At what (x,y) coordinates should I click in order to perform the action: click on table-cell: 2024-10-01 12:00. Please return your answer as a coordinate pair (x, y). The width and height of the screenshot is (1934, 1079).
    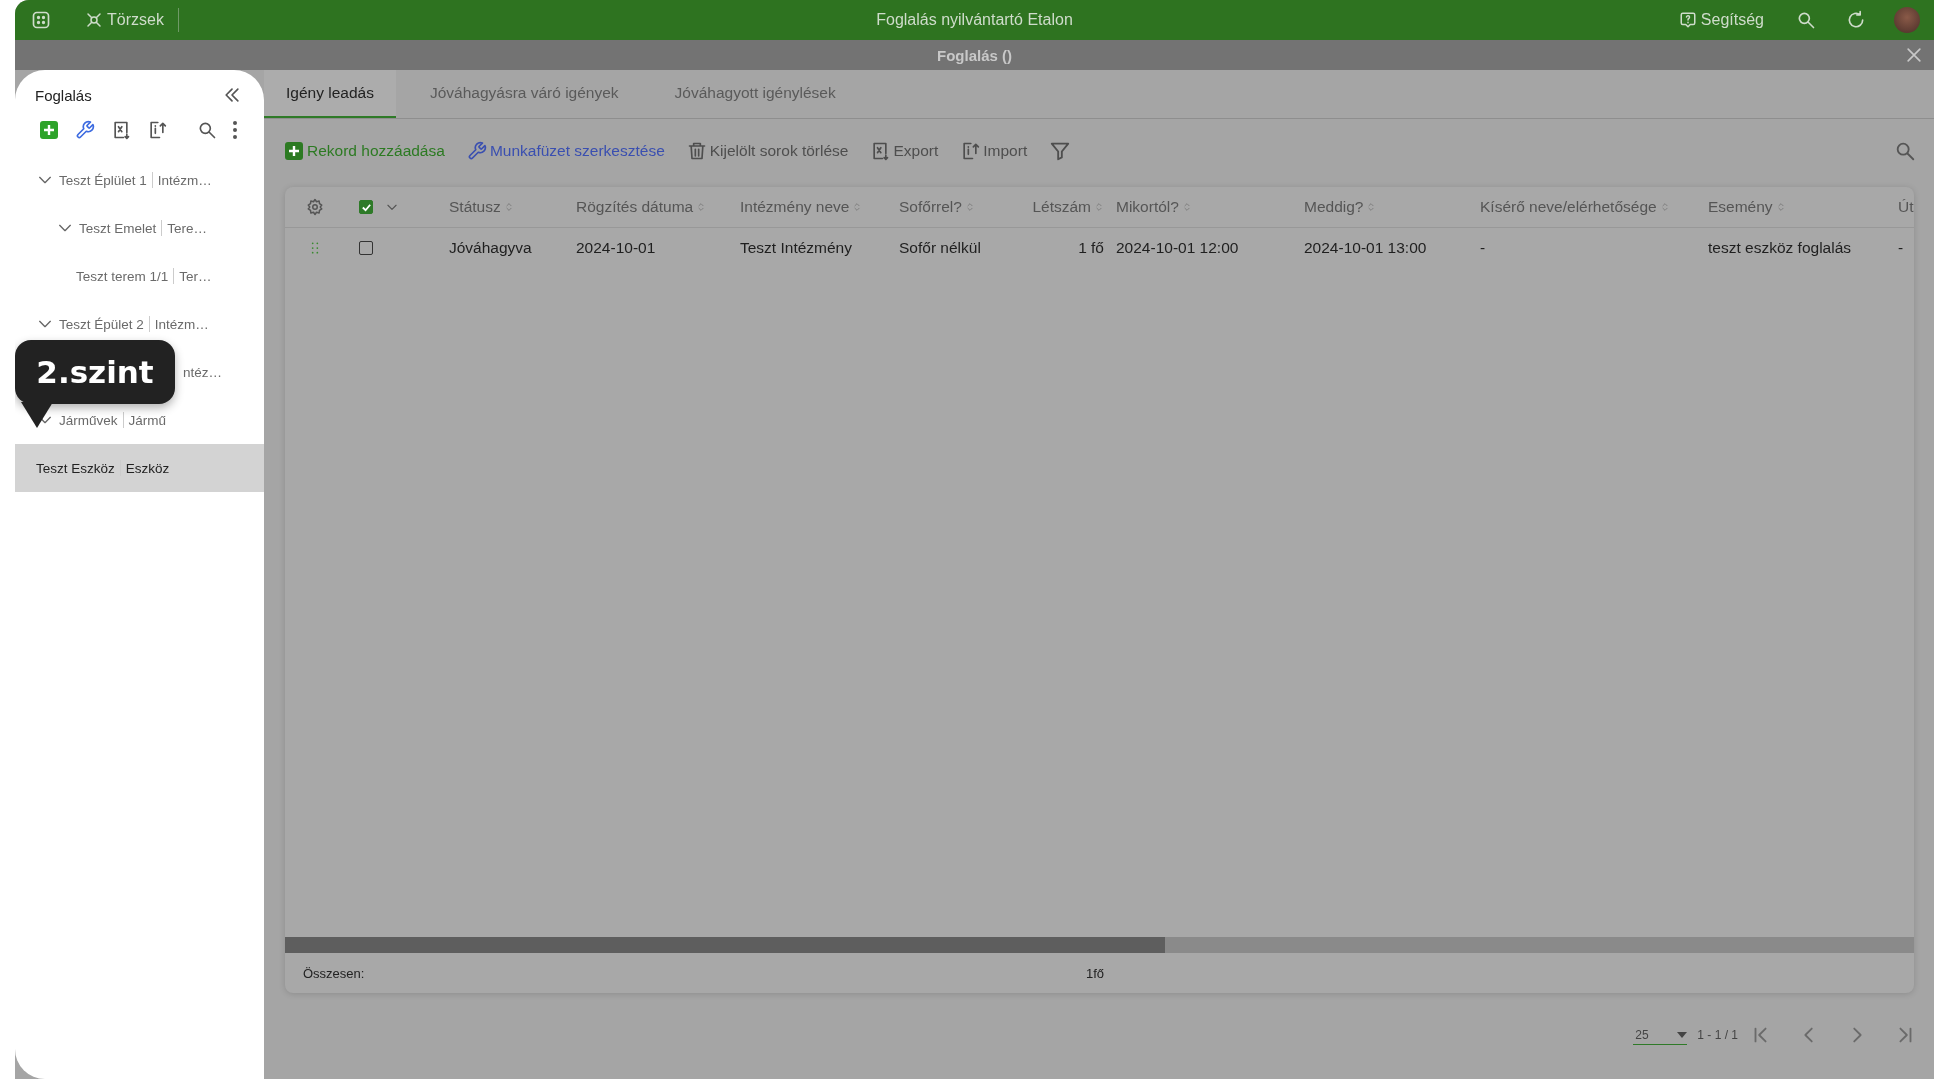
    Looking at the image, I should click on (1177, 247).